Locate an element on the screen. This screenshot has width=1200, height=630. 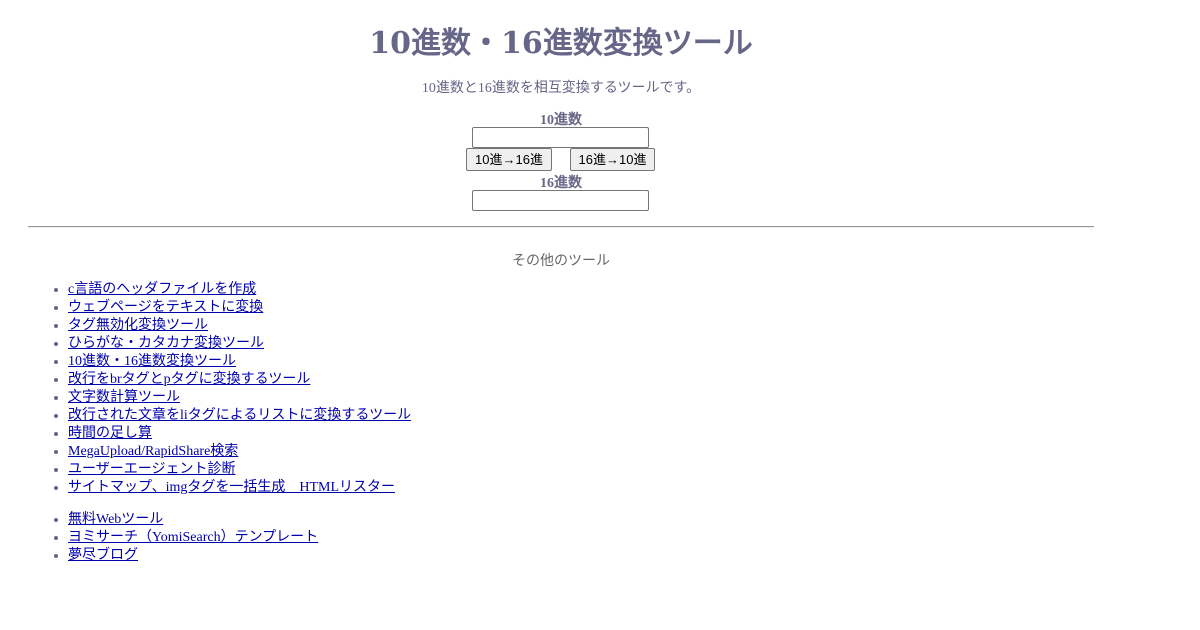
list-item: MegaUpload/RapidShare検索 is located at coordinates (239, 452).